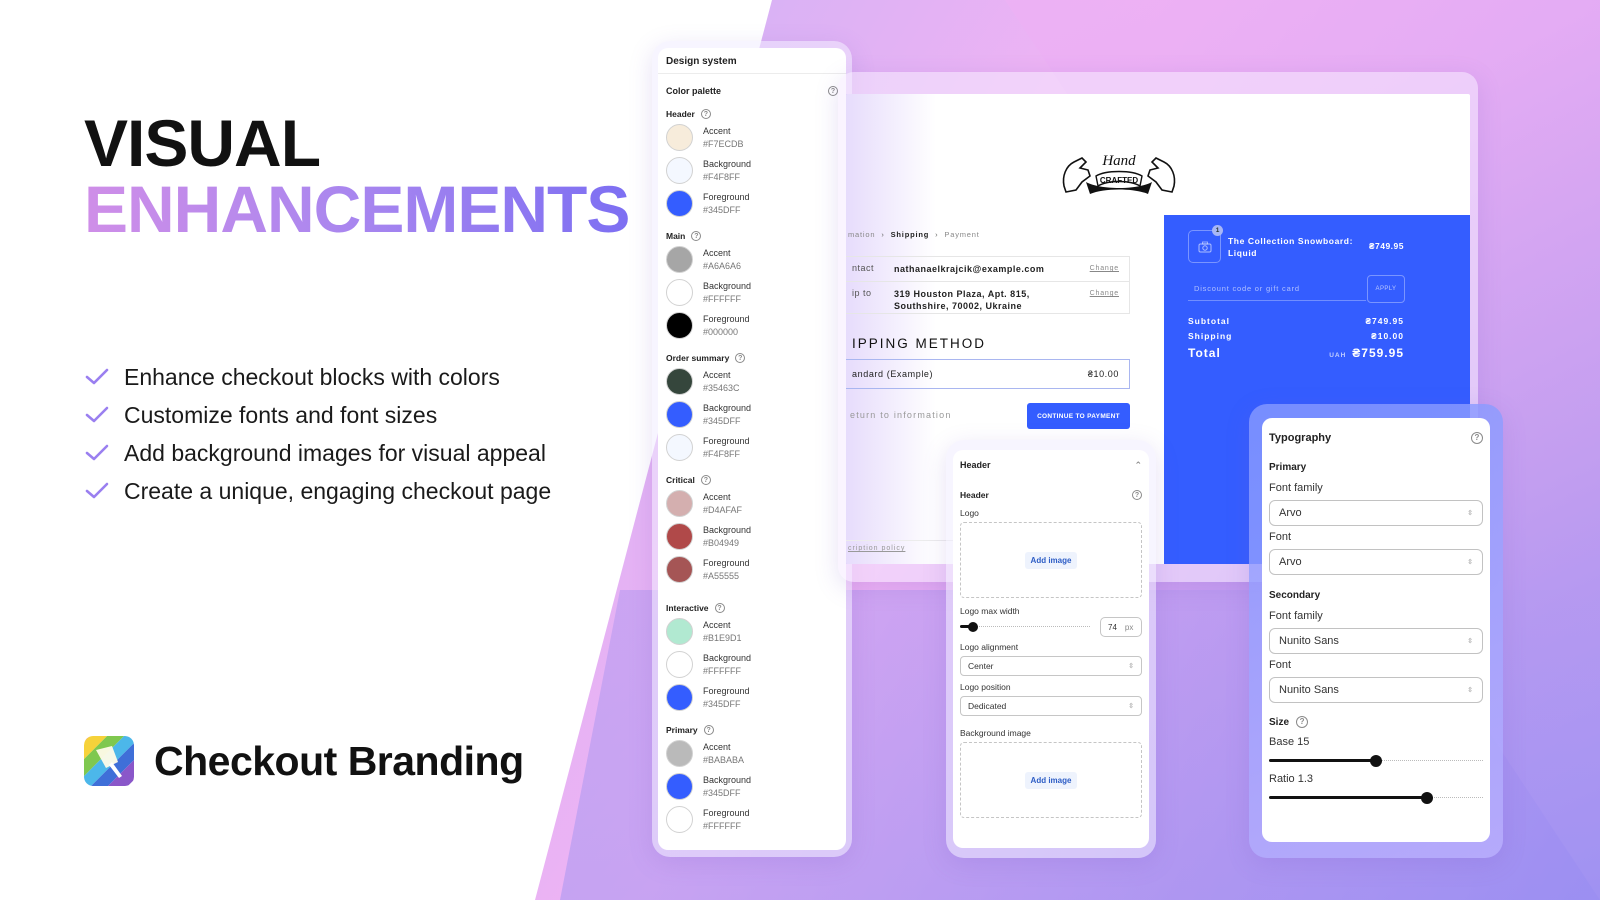  I want to click on logo-alignment-select: Center ⇳, so click(1051, 666).